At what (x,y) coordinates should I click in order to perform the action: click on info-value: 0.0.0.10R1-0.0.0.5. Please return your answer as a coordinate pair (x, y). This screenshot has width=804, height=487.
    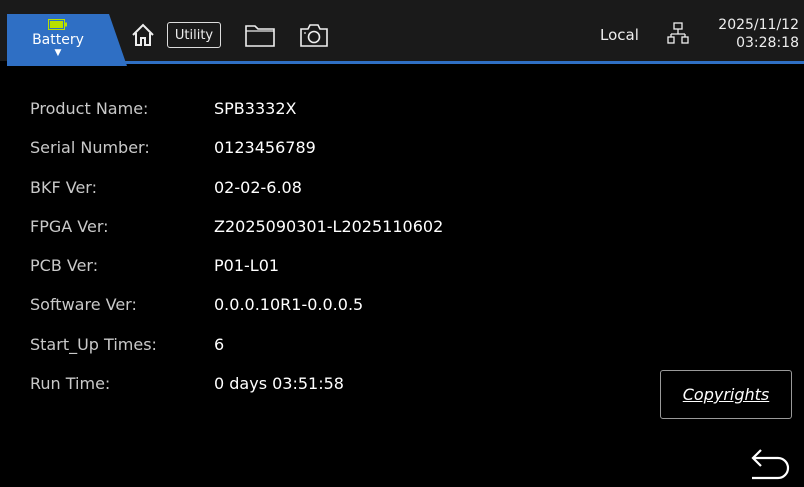
    Looking at the image, I should click on (289, 305).